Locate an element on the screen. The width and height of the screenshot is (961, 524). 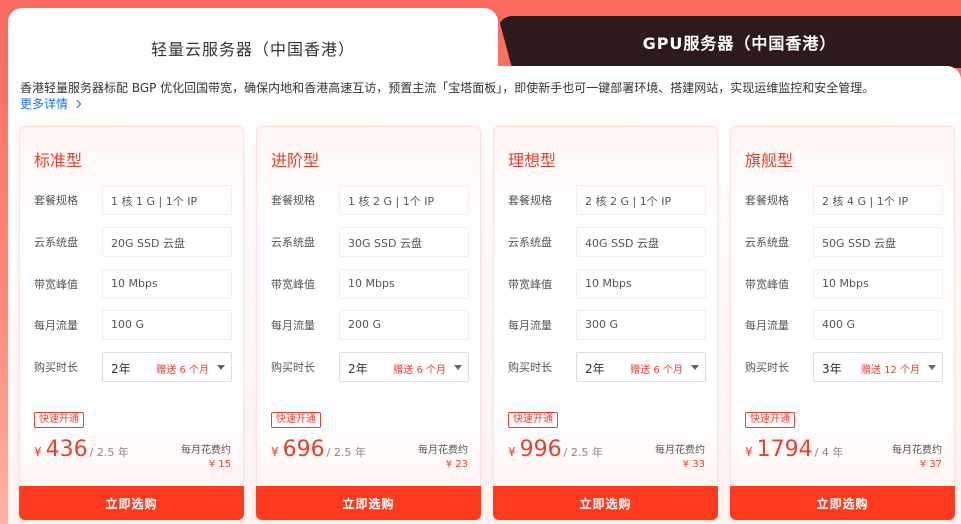
traffic-value: 400 G is located at coordinates (878, 325).